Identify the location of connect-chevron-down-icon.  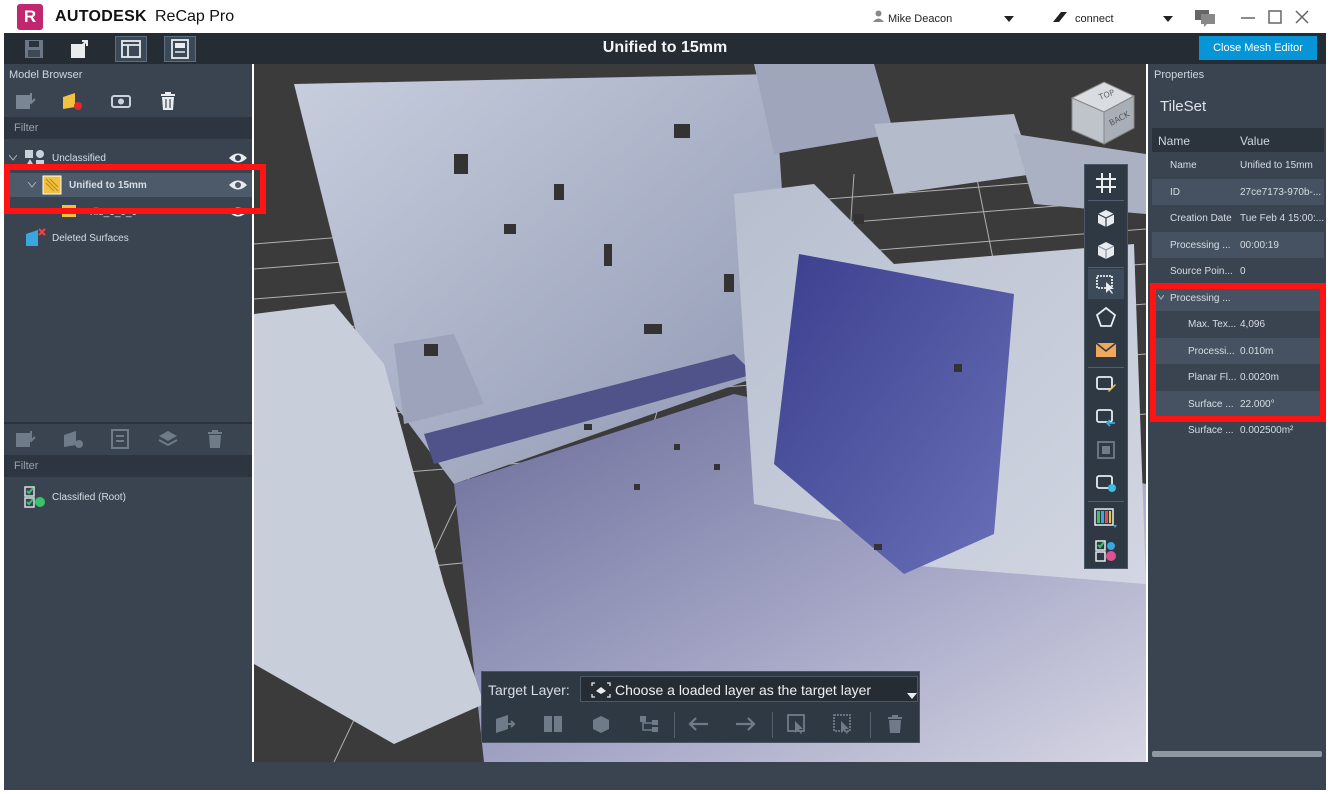
(1168, 19).